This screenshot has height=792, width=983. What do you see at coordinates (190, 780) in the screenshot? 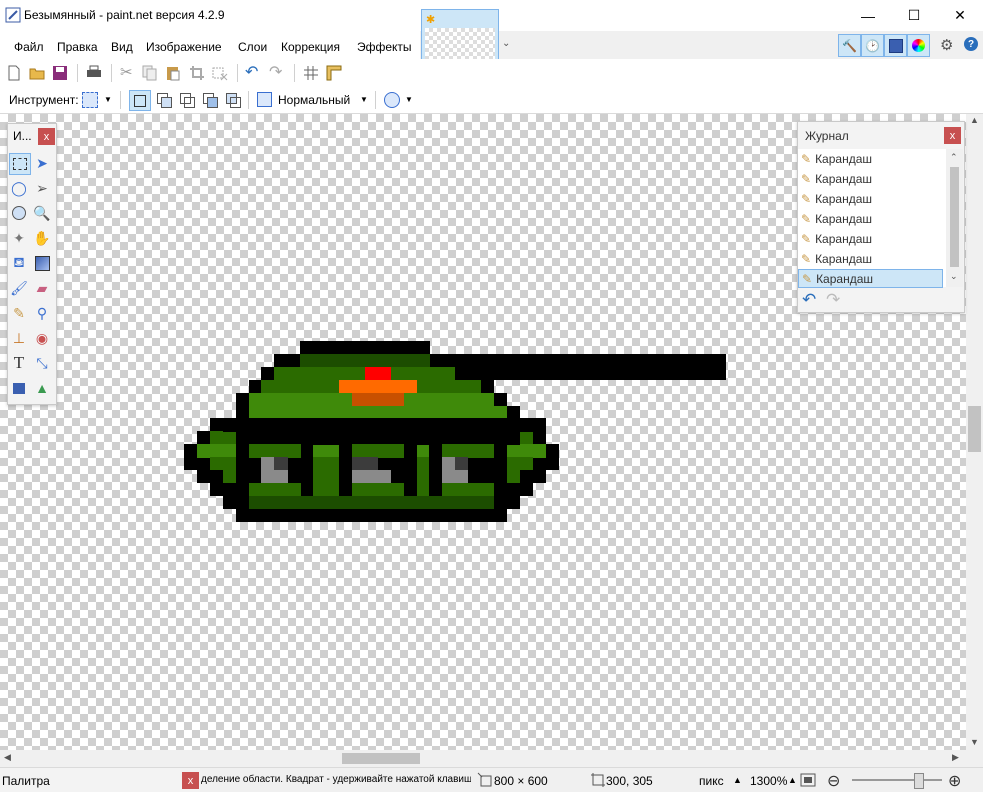
I see `palette-close-button: x` at bounding box center [190, 780].